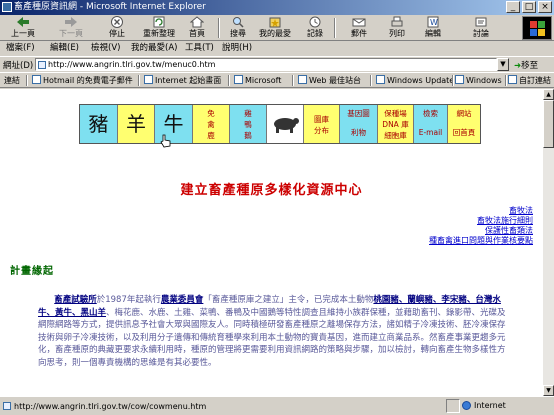  What do you see at coordinates (513, 7) in the screenshot?
I see `minimize-button: _` at bounding box center [513, 7].